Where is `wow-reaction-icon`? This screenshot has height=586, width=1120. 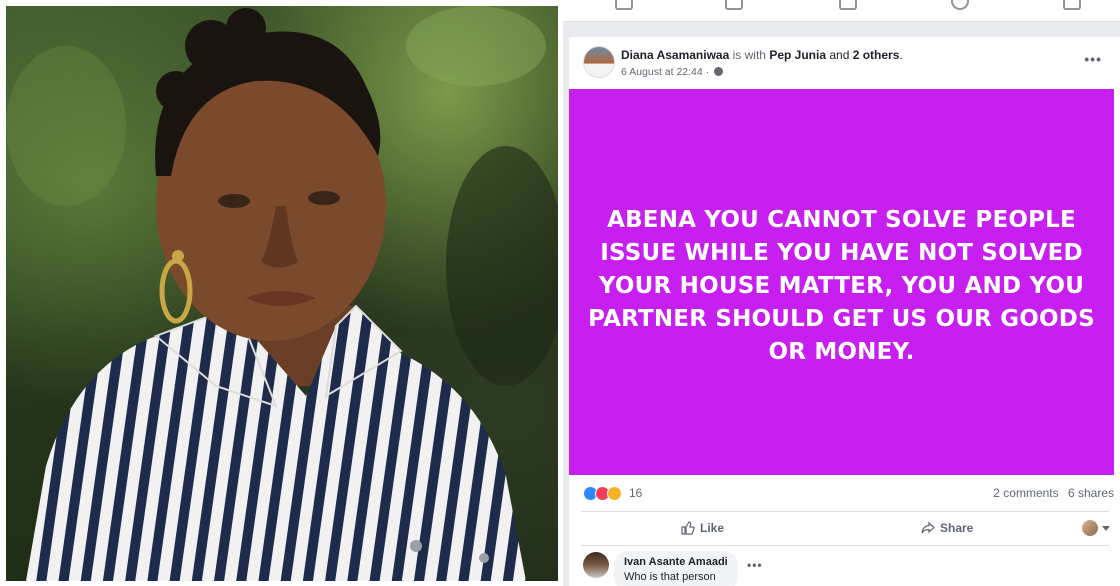
wow-reaction-icon is located at coordinates (614, 493).